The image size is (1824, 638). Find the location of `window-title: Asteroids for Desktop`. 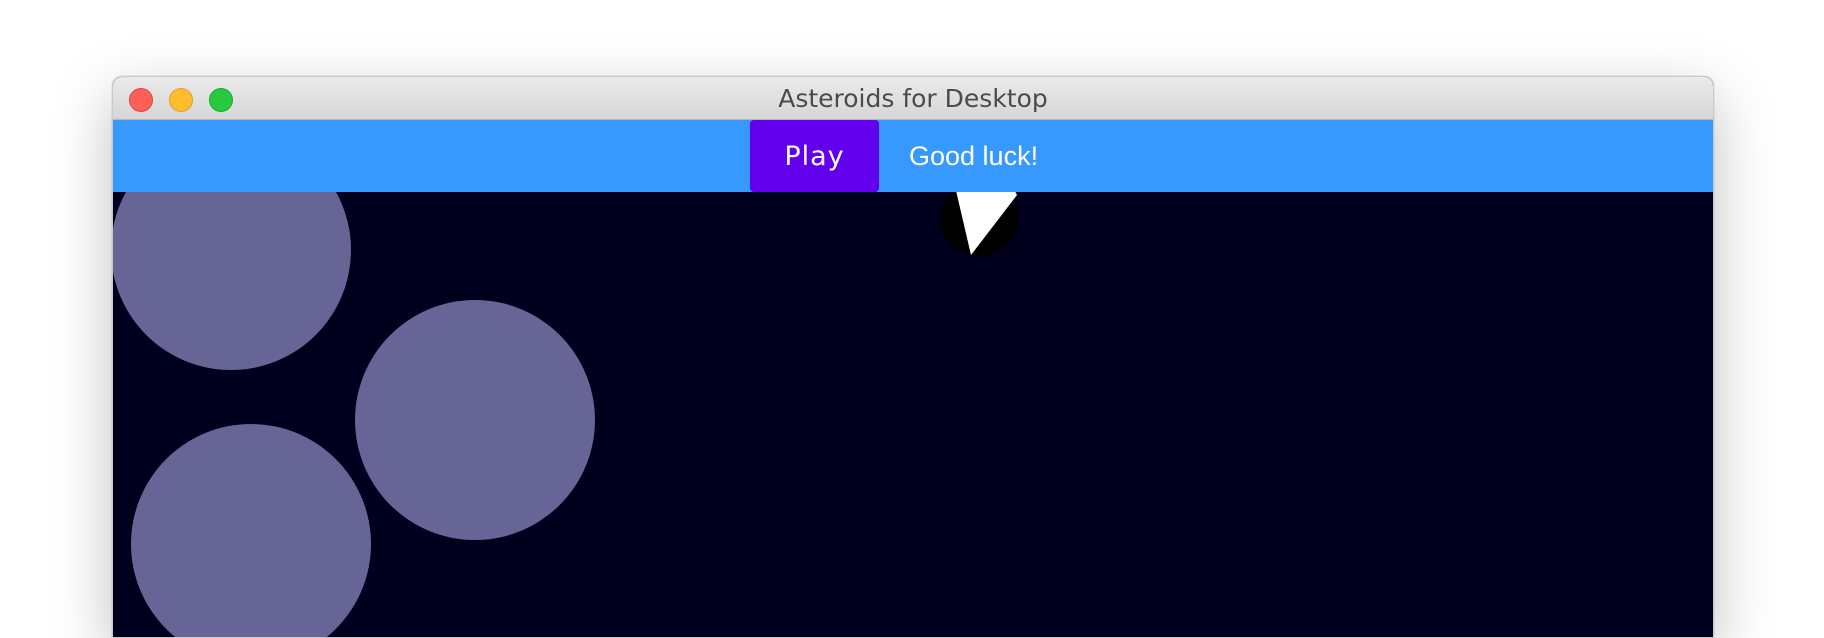

window-title: Asteroids for Desktop is located at coordinates (913, 98).